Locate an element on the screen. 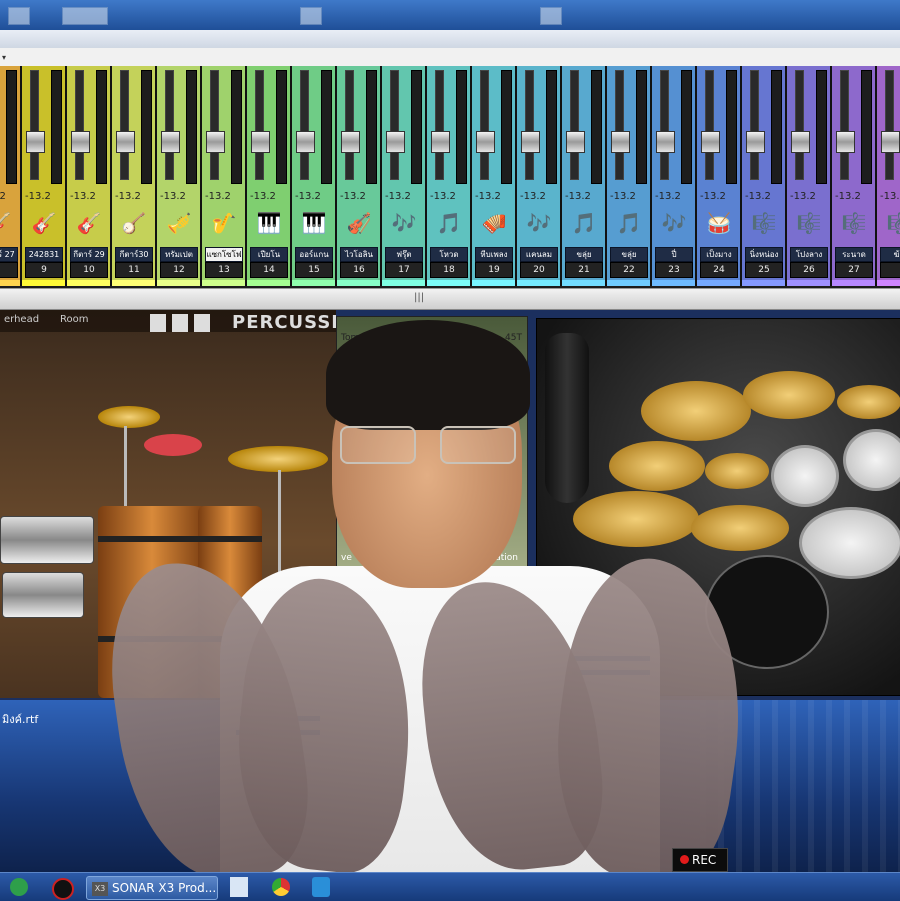 This screenshot has height=901, width=900. mixer-channel-strip: -13.2 🎸 242831 9 is located at coordinates (44, 176).